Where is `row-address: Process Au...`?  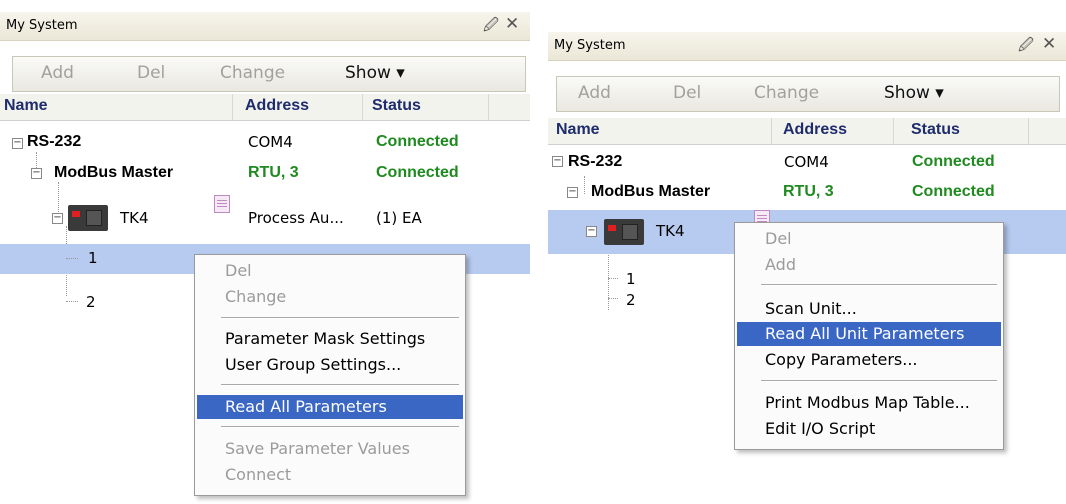 row-address: Process Au... is located at coordinates (296, 218).